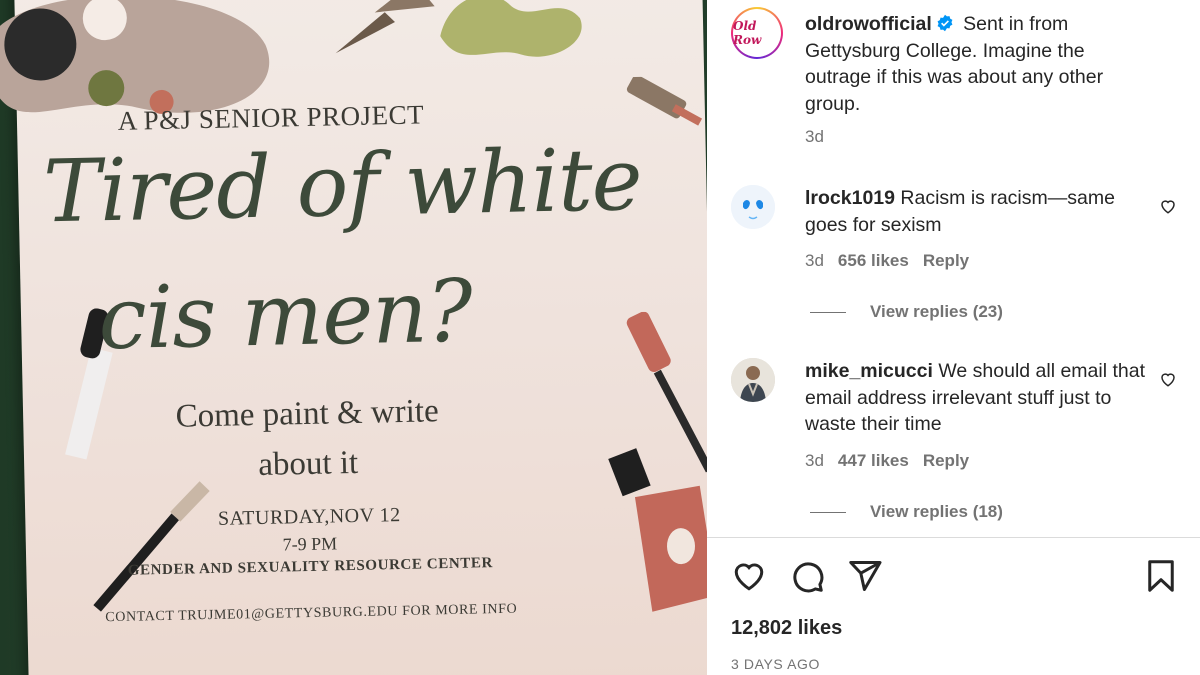 This screenshot has width=1200, height=675. I want to click on view-replies-label: View replies (23), so click(936, 311).